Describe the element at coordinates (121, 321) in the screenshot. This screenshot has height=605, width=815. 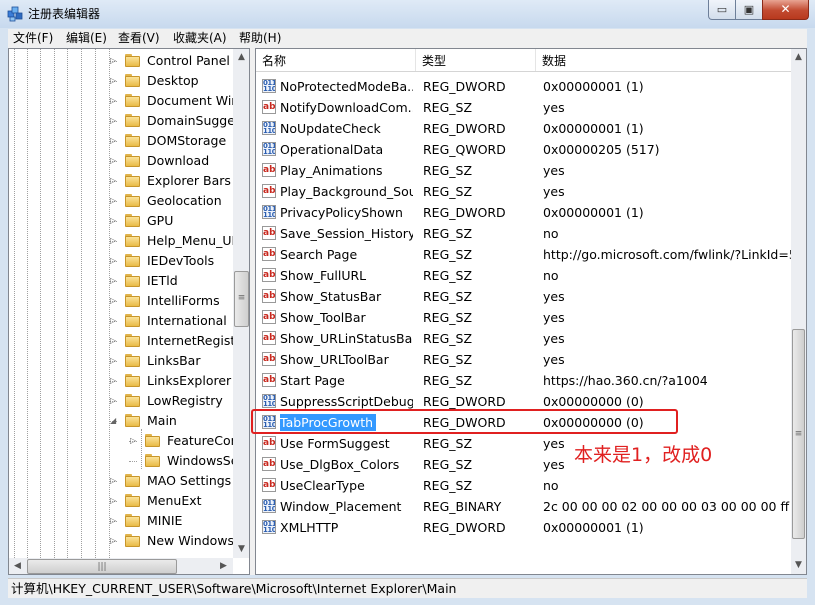
I see `tree-item: ▷ International` at that location.